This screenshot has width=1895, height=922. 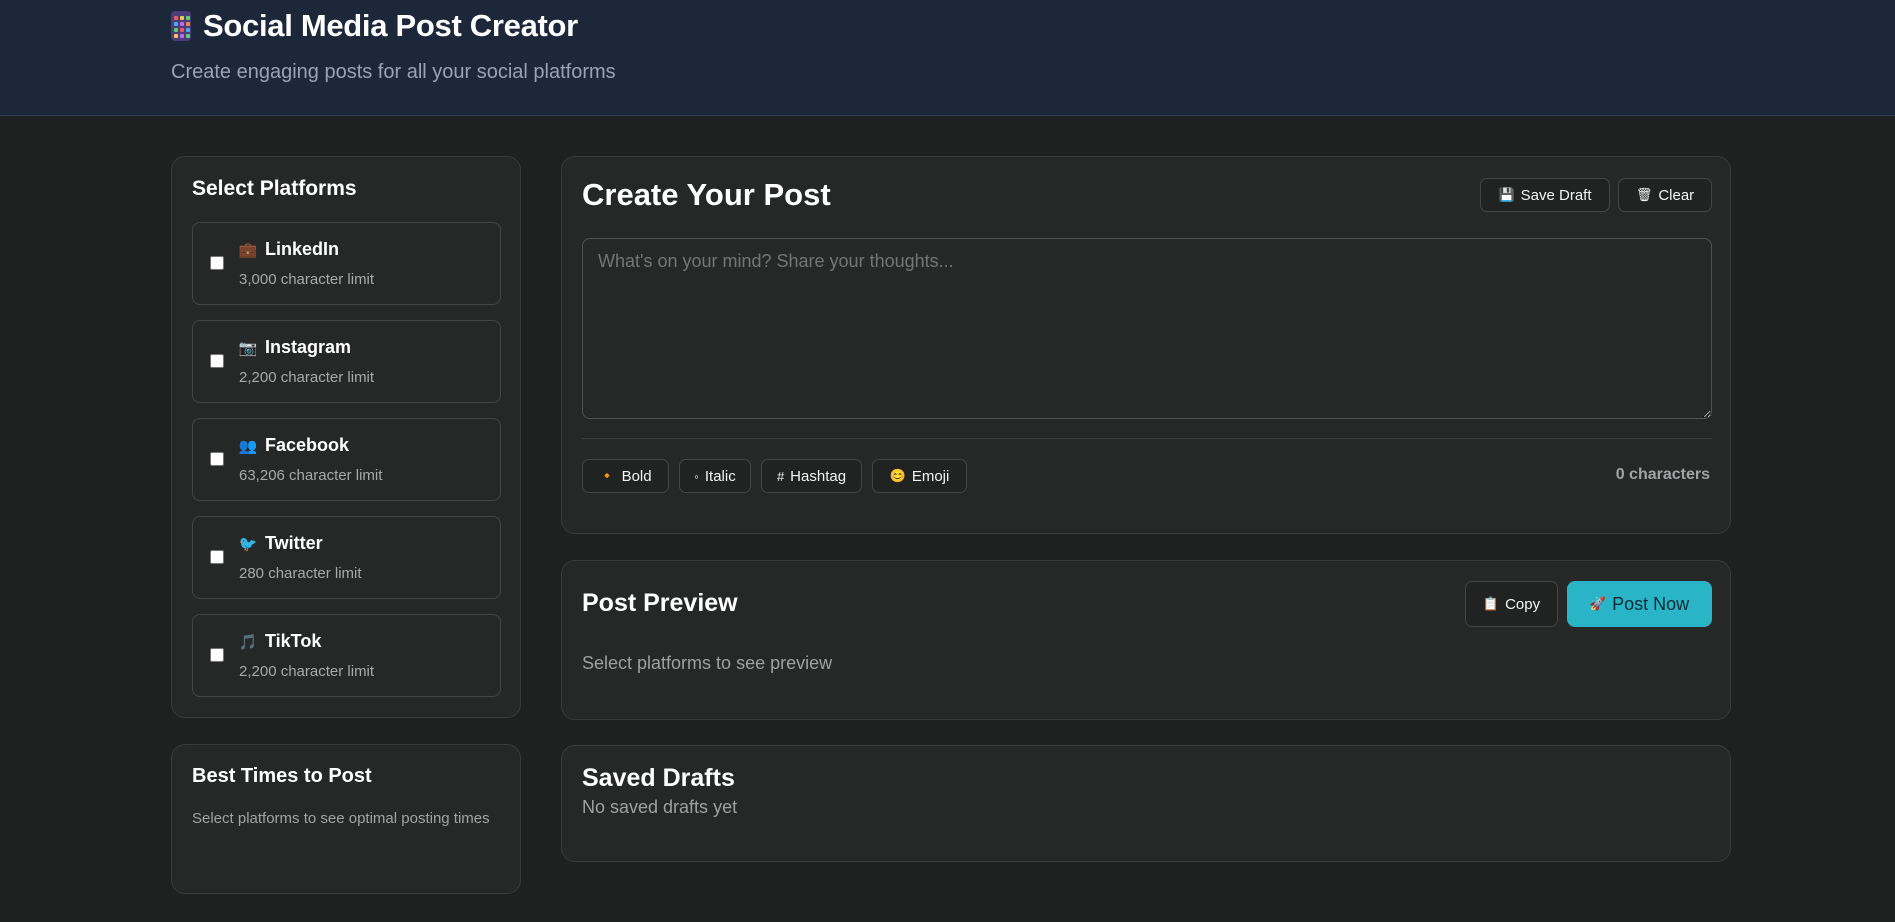 I want to click on app-title: Social Media Post Creator, so click(x=393, y=26).